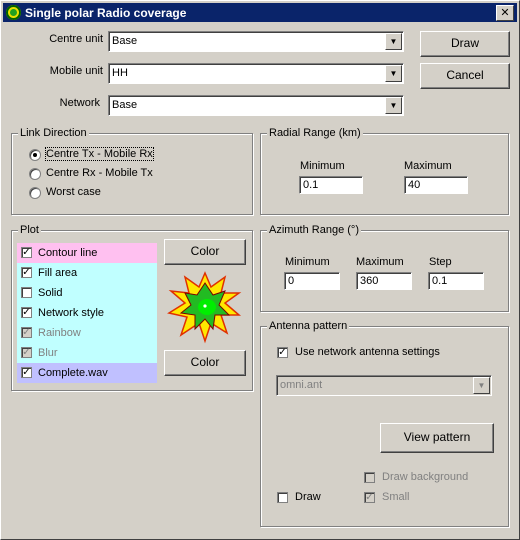  Describe the element at coordinates (384, 385) in the screenshot. I see `antenna-file-select: omni.ant ▼` at that location.